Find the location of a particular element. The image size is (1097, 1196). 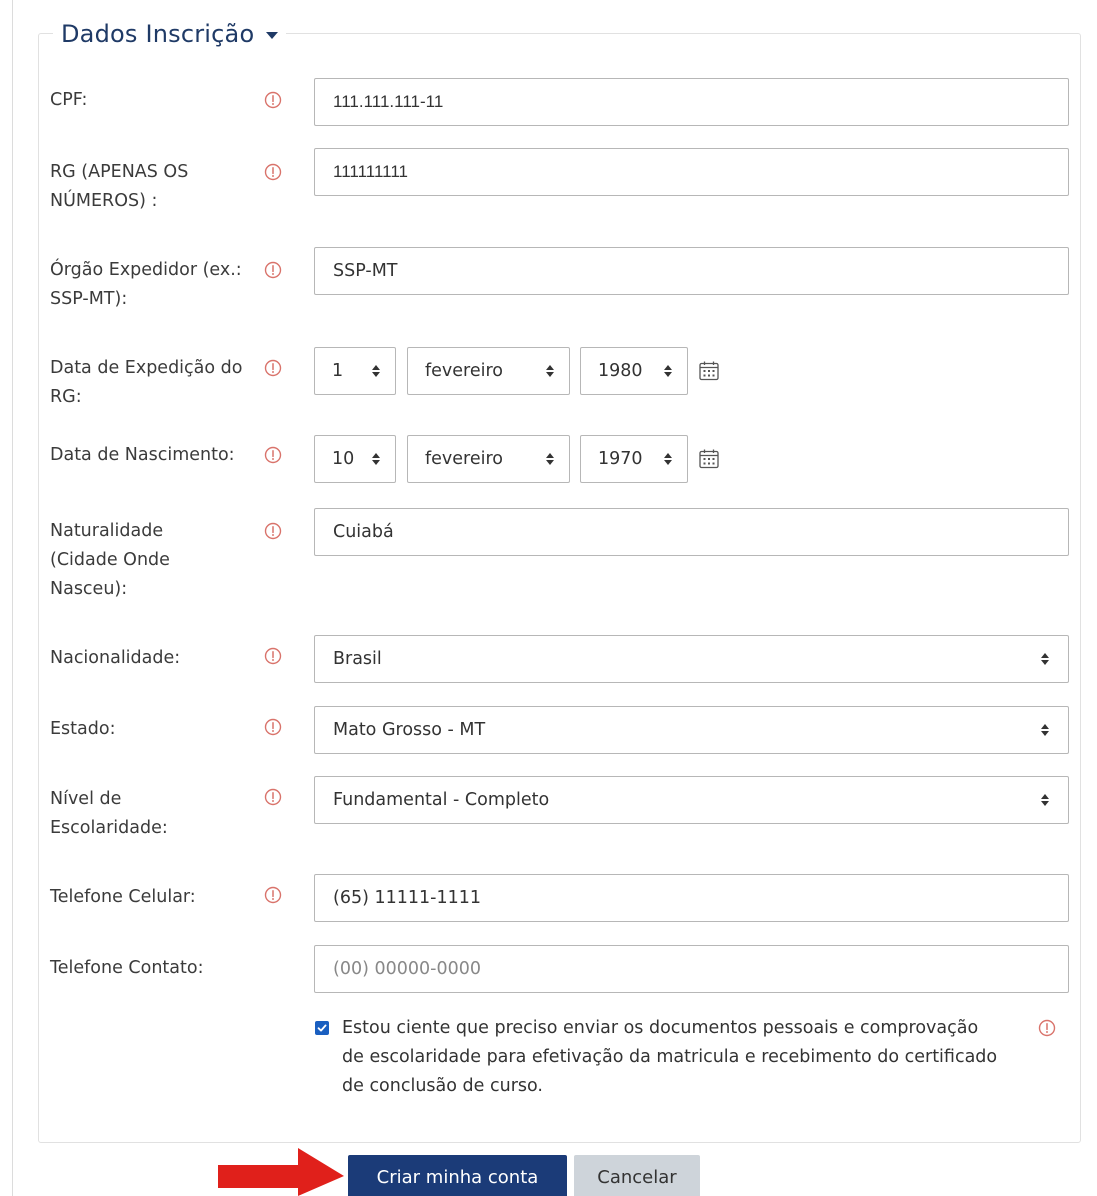

nascimento-day-select: 10 is located at coordinates (355, 459).